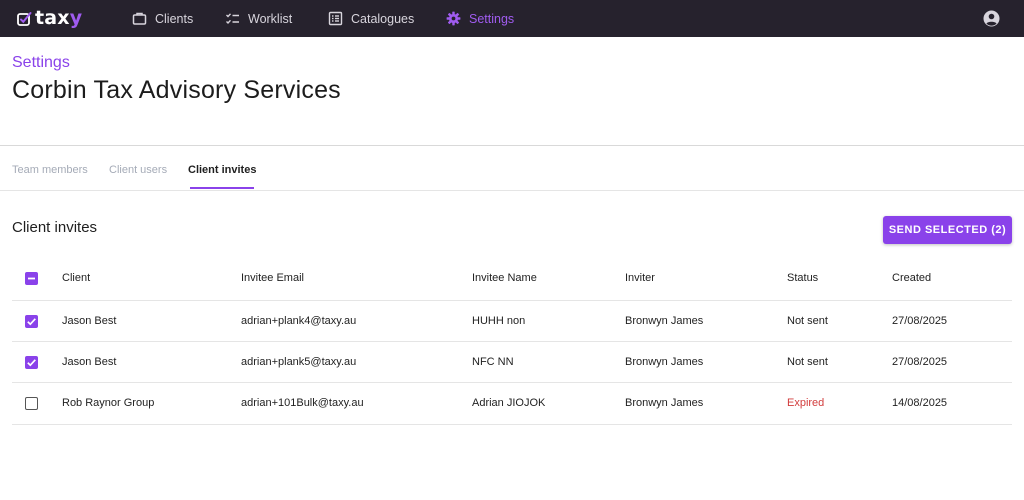 Image resolution: width=1024 pixels, height=500 pixels. I want to click on tab-client-invites: Client invites, so click(222, 170).